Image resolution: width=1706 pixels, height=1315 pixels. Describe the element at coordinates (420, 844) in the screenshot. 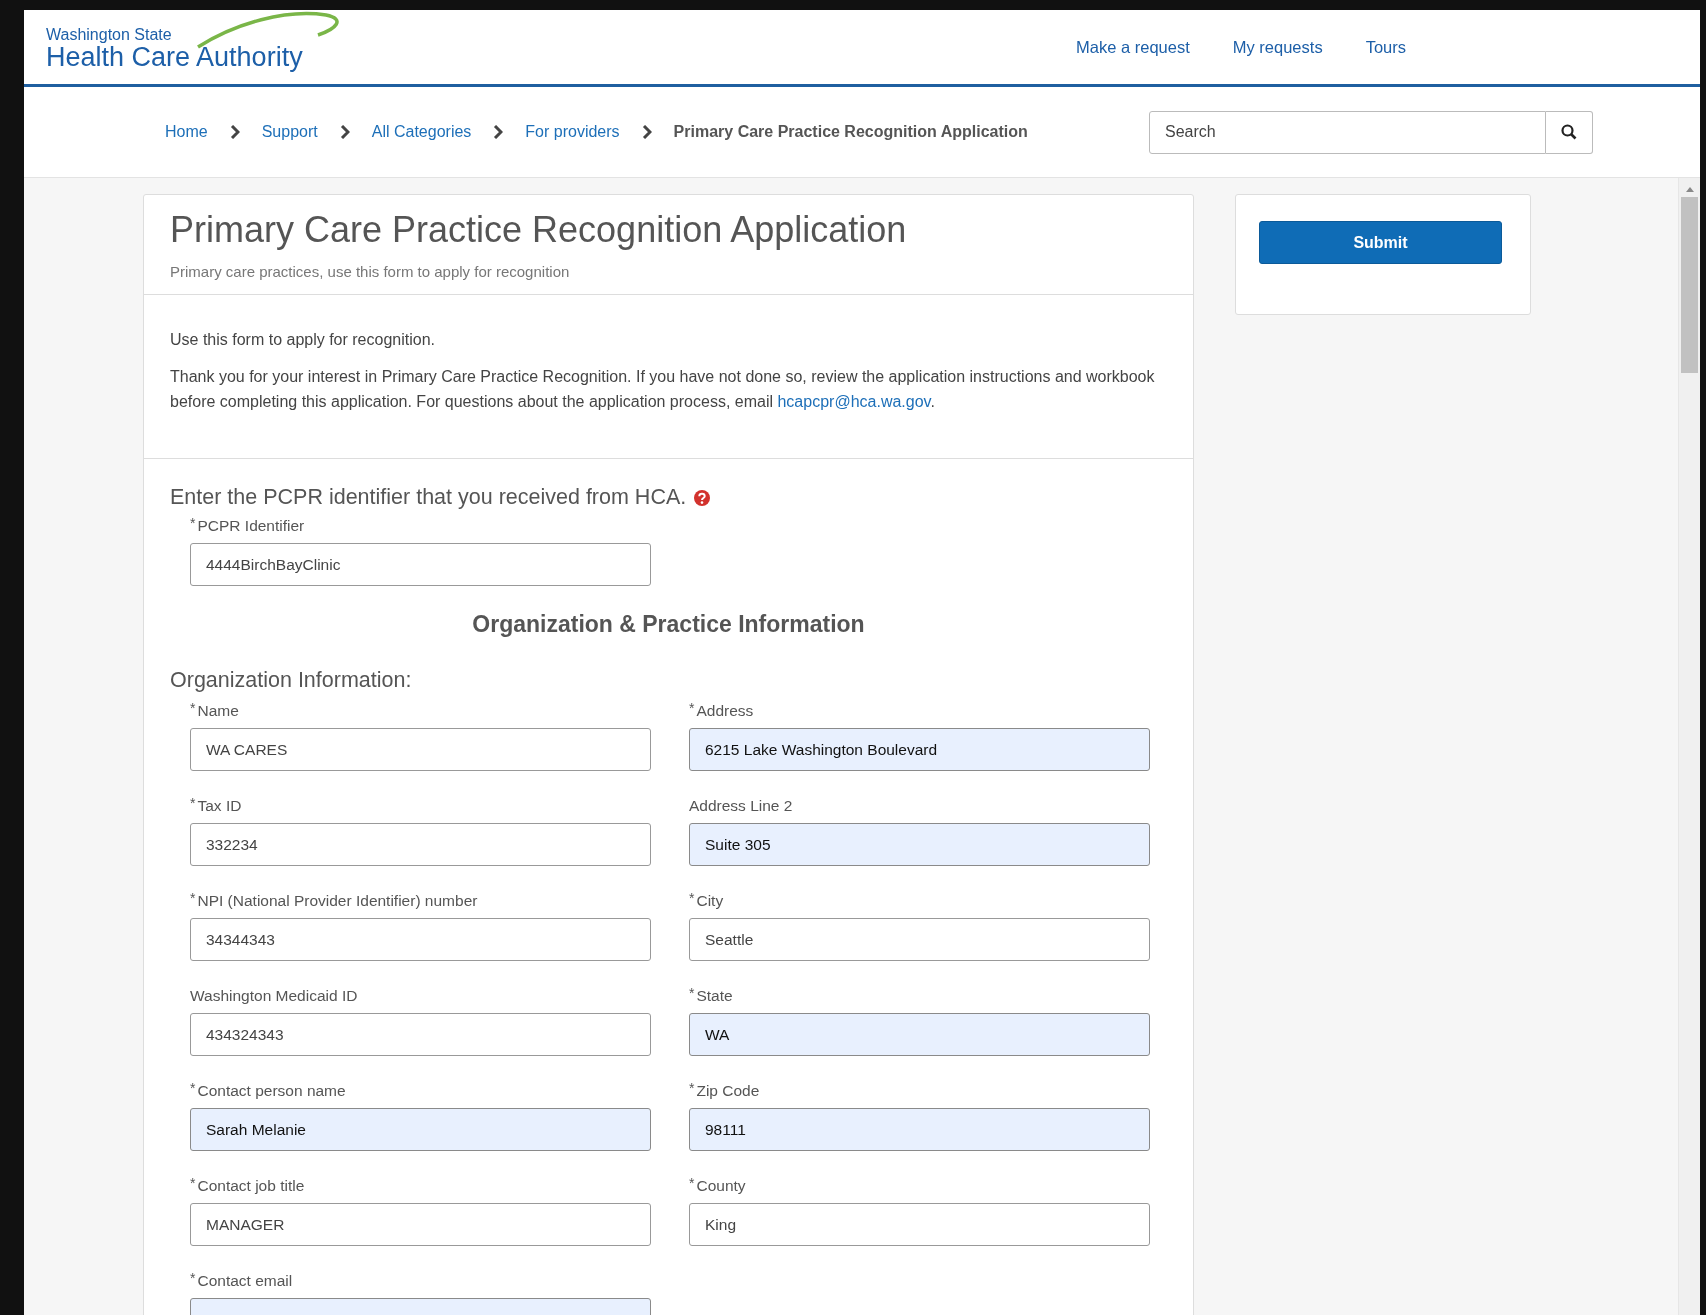

I see `input-field: 332234` at that location.